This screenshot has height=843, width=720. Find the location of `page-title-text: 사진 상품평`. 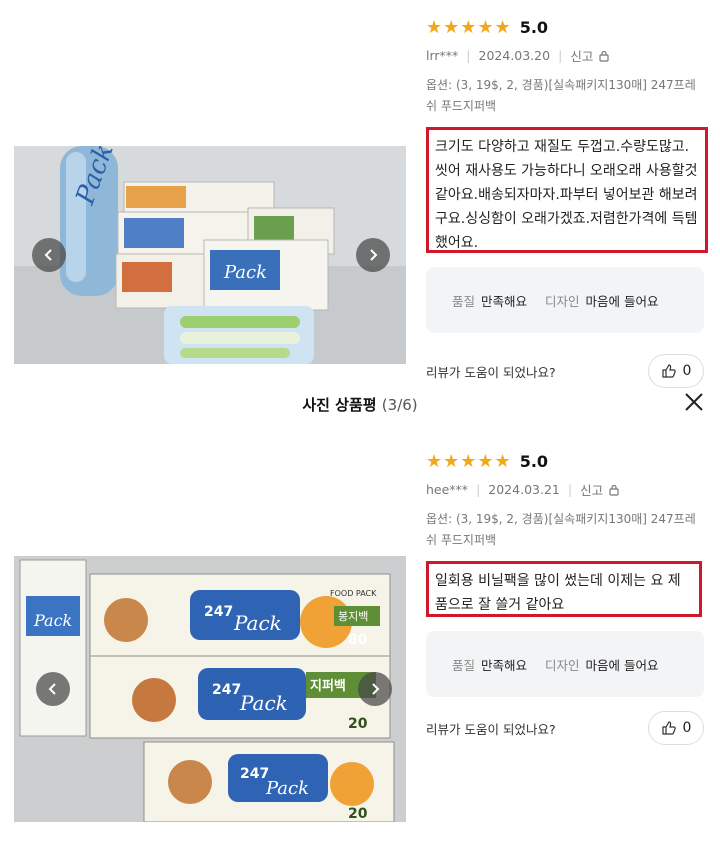

page-title-text: 사진 상품평 is located at coordinates (339, 405).